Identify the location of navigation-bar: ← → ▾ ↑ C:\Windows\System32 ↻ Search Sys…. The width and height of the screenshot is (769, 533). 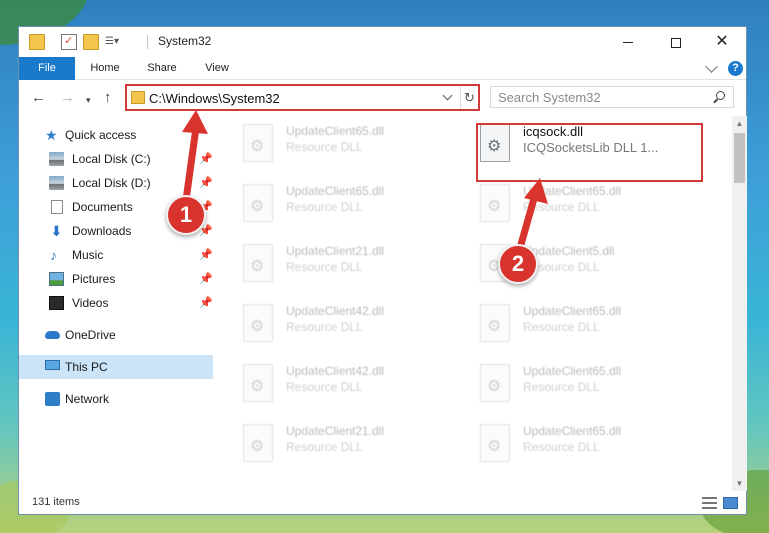
(382, 98).